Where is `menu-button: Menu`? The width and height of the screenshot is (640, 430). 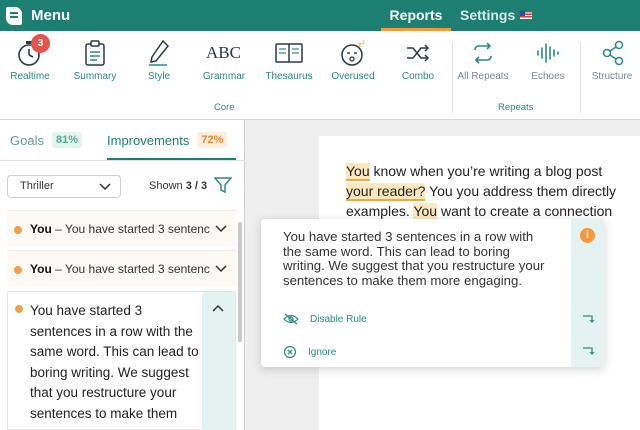 menu-button: Menu is located at coordinates (38, 15).